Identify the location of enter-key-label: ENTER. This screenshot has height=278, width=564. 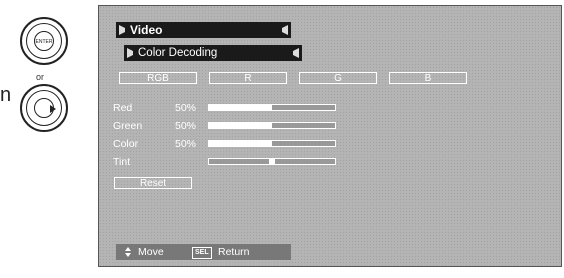
(44, 41).